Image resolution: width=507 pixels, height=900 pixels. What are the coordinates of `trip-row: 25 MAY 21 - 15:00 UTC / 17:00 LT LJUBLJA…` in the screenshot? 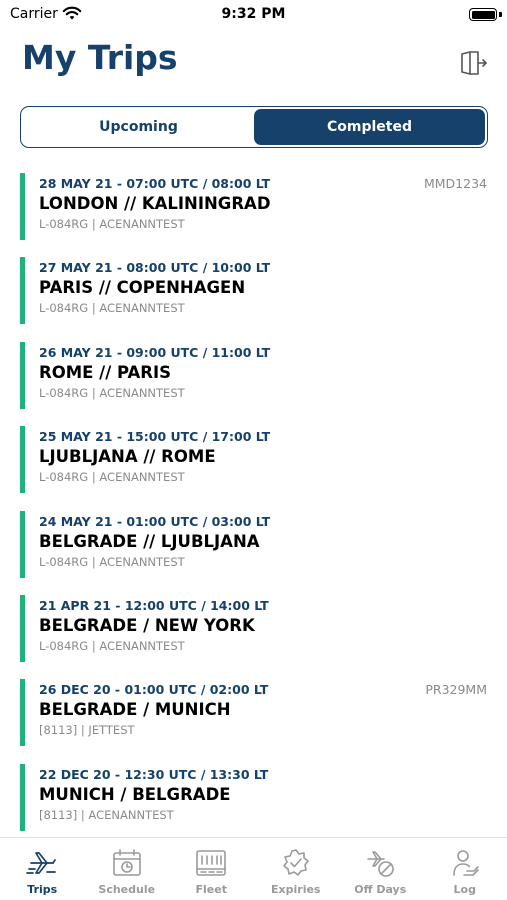 It's located at (253, 468).